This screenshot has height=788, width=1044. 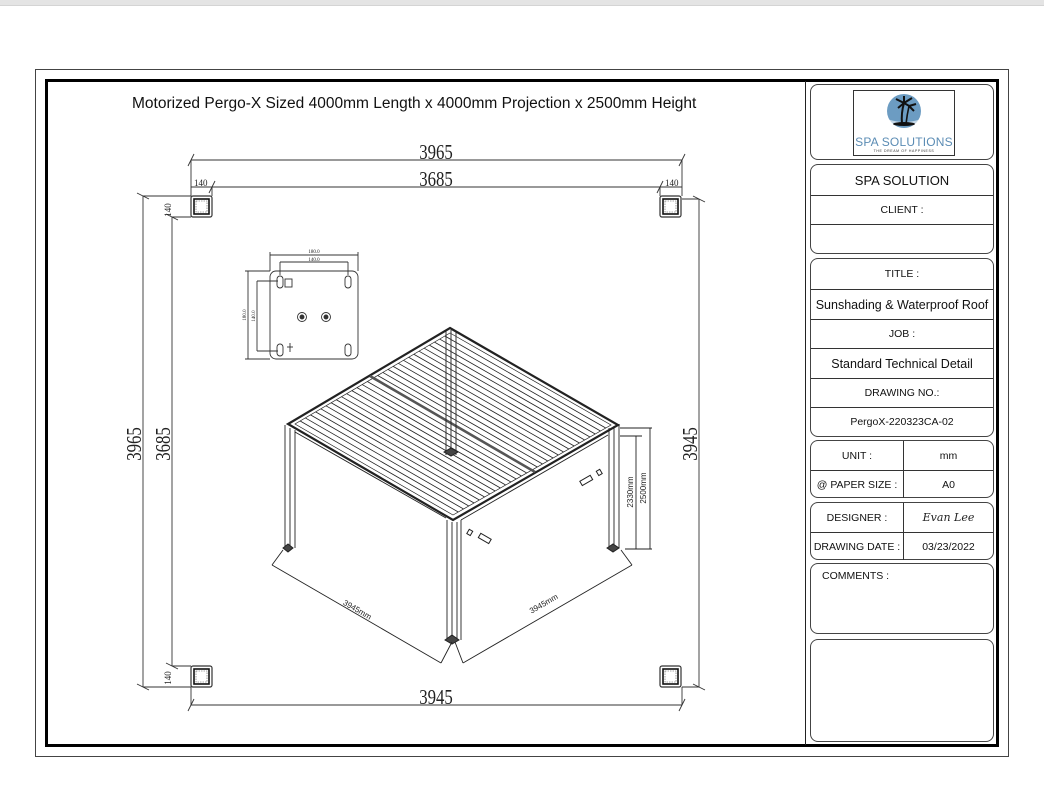 What do you see at coordinates (670, 676) in the screenshot?
I see `post-bottom-right` at bounding box center [670, 676].